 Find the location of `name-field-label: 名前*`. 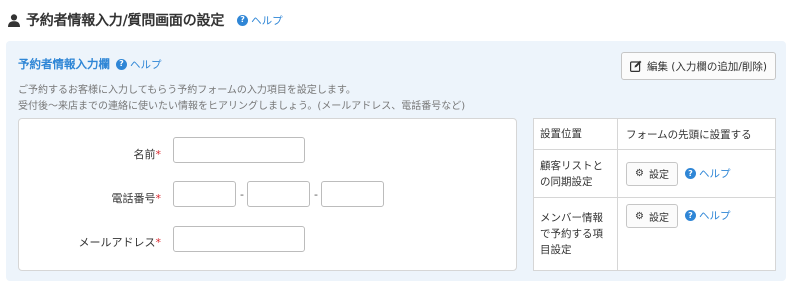

name-field-label: 名前* is located at coordinates (148, 154).